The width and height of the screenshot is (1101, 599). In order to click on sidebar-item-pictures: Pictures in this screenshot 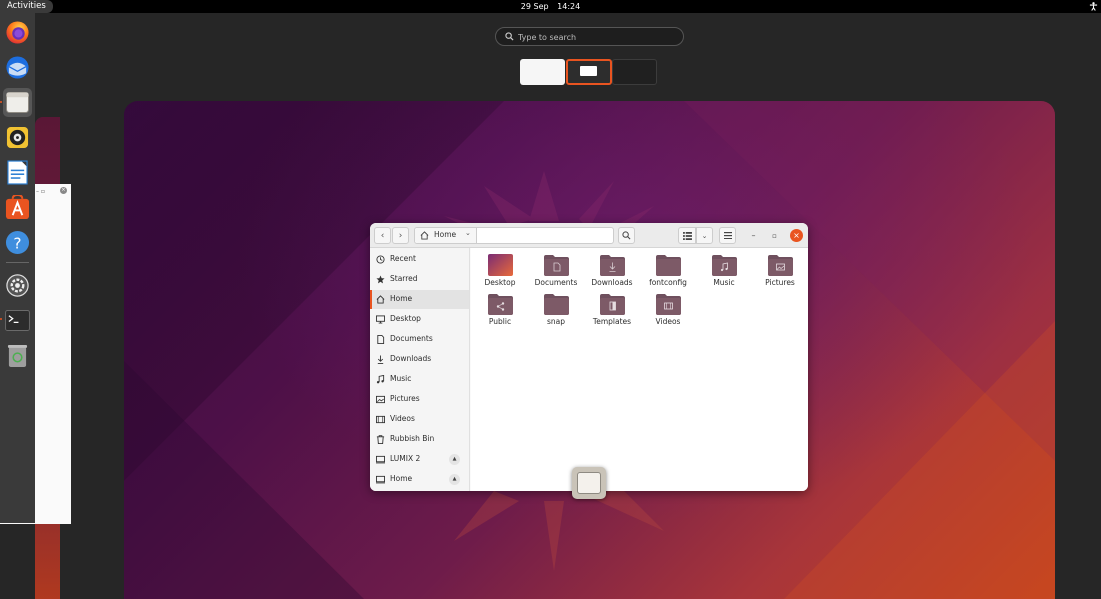, I will do `click(419, 399)`.